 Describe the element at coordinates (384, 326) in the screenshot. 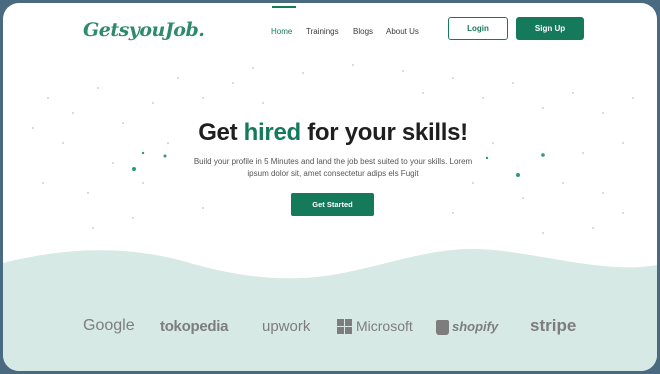

I see `microsoft-logo-text: Microsoft` at that location.